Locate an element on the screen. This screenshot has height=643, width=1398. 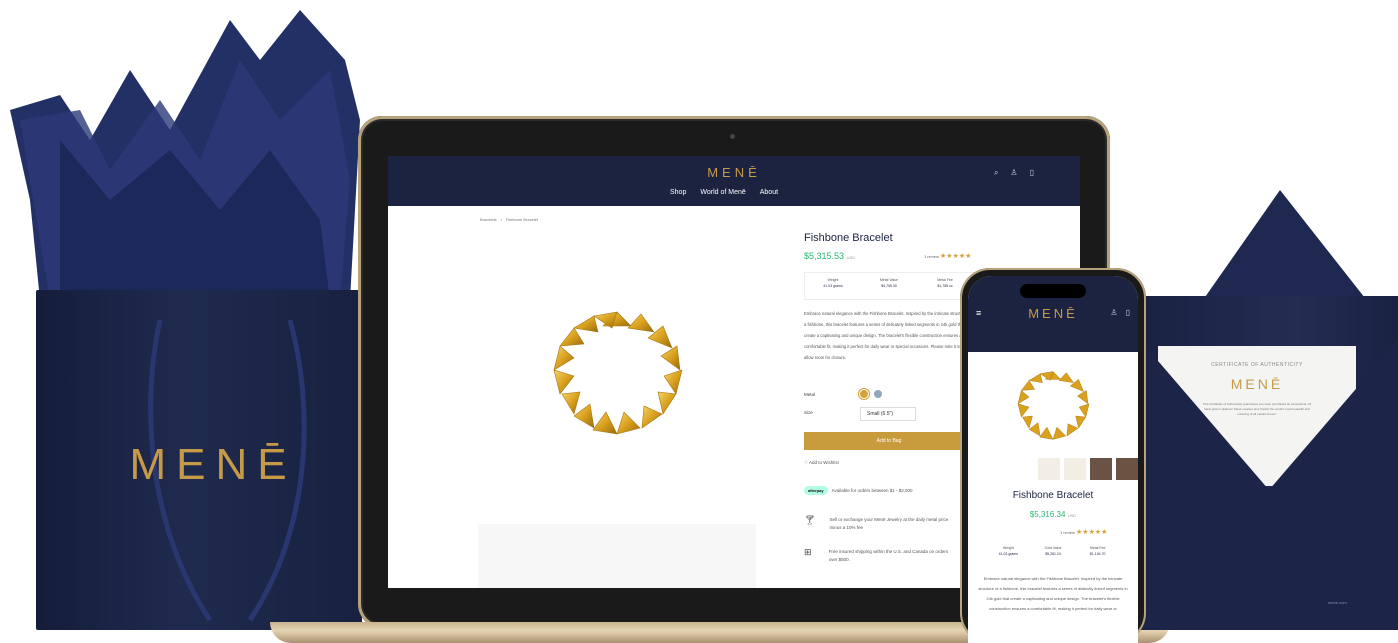
product-price: $5,315.53 USD is located at coordinates (829, 256).